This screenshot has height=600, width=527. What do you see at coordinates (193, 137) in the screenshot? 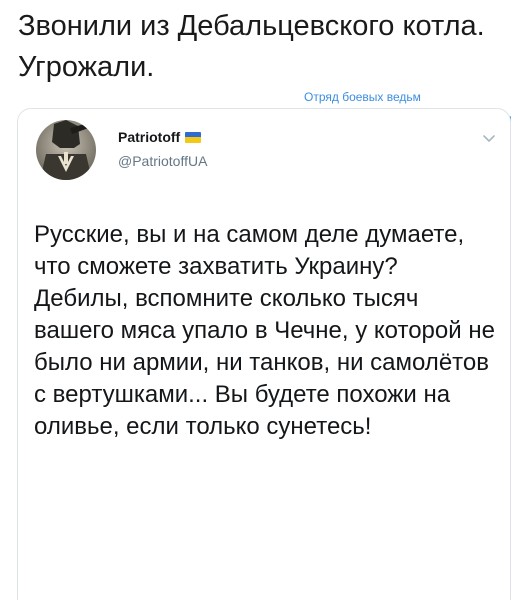
I see `ukraine-flag-icon` at bounding box center [193, 137].